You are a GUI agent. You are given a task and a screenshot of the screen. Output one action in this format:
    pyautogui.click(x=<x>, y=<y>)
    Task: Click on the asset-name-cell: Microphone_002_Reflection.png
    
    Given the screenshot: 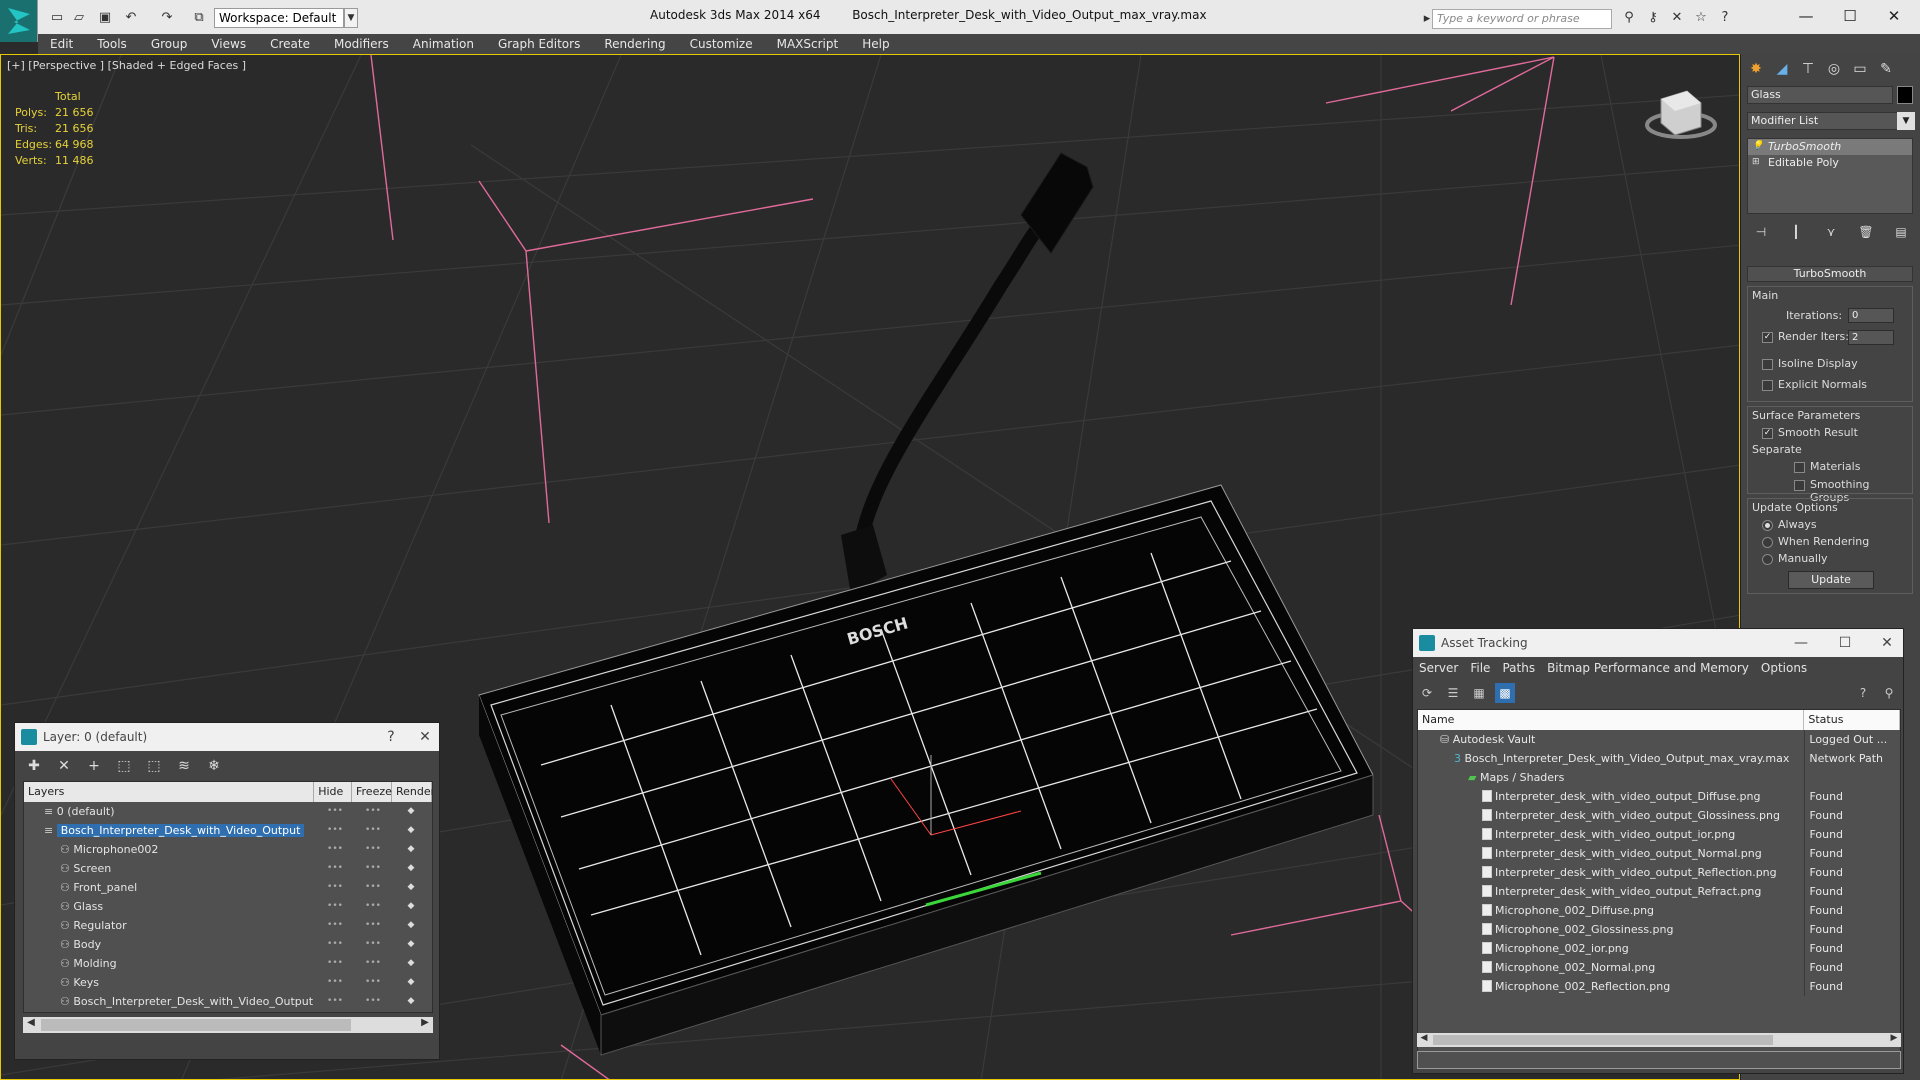 What is the action you would take?
    pyautogui.click(x=1611, y=986)
    